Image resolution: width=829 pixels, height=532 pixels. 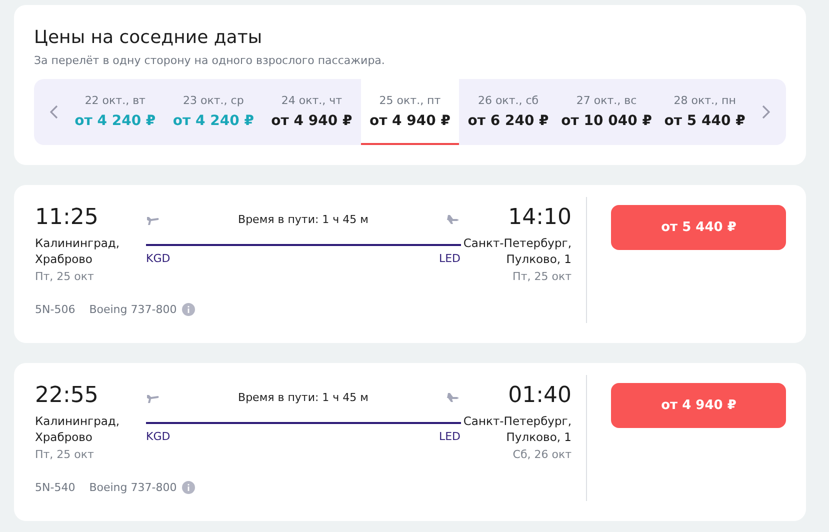 I want to click on arrival-time: 14:10, so click(x=540, y=218).